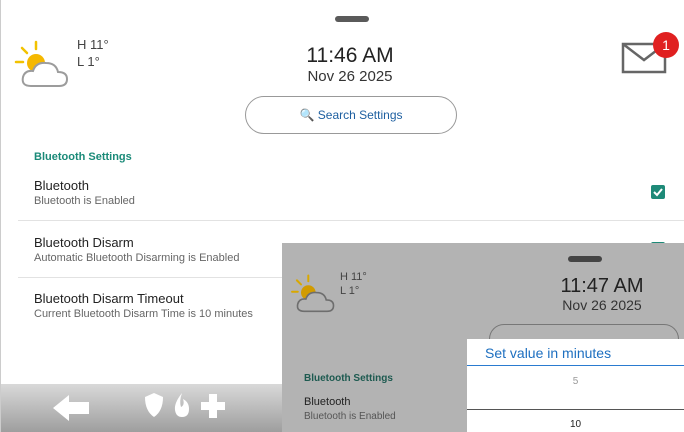  I want to click on check-icon, so click(658, 192).